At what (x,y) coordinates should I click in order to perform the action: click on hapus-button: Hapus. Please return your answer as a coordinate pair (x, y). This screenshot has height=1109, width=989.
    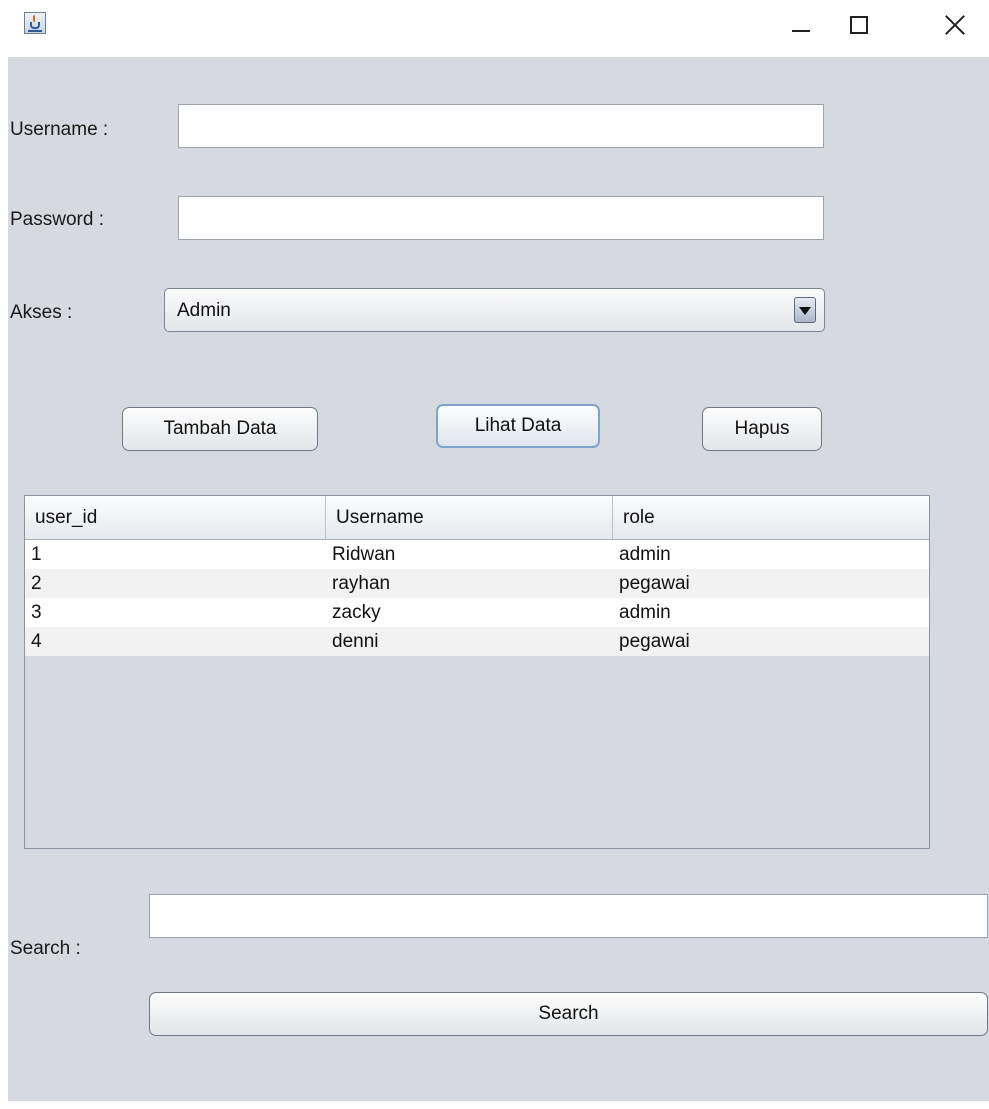
    Looking at the image, I should click on (762, 429).